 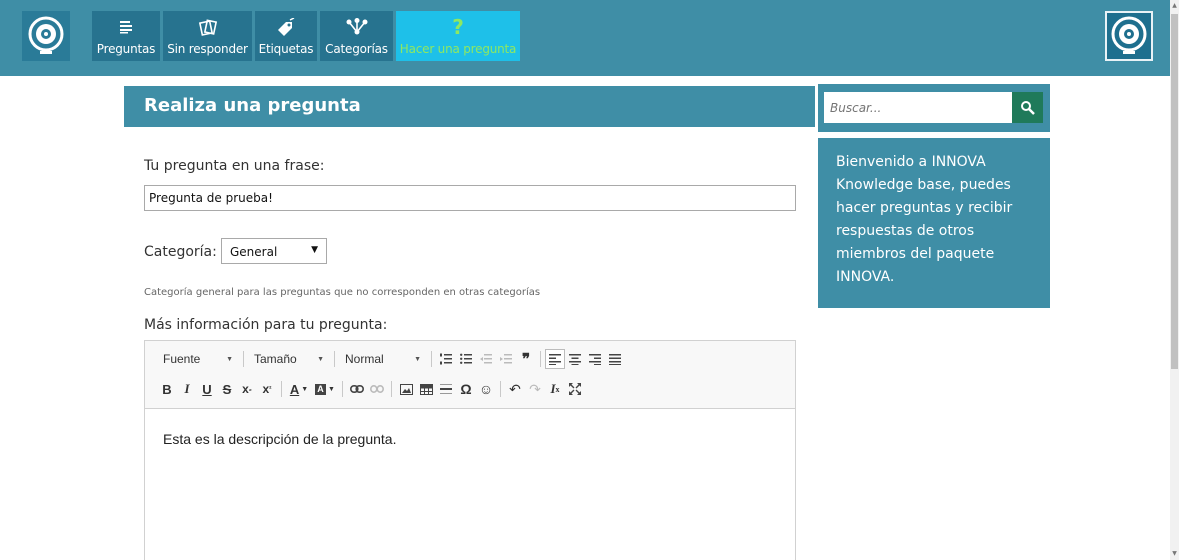 I want to click on nav-label: Categorías, so click(x=356, y=49).